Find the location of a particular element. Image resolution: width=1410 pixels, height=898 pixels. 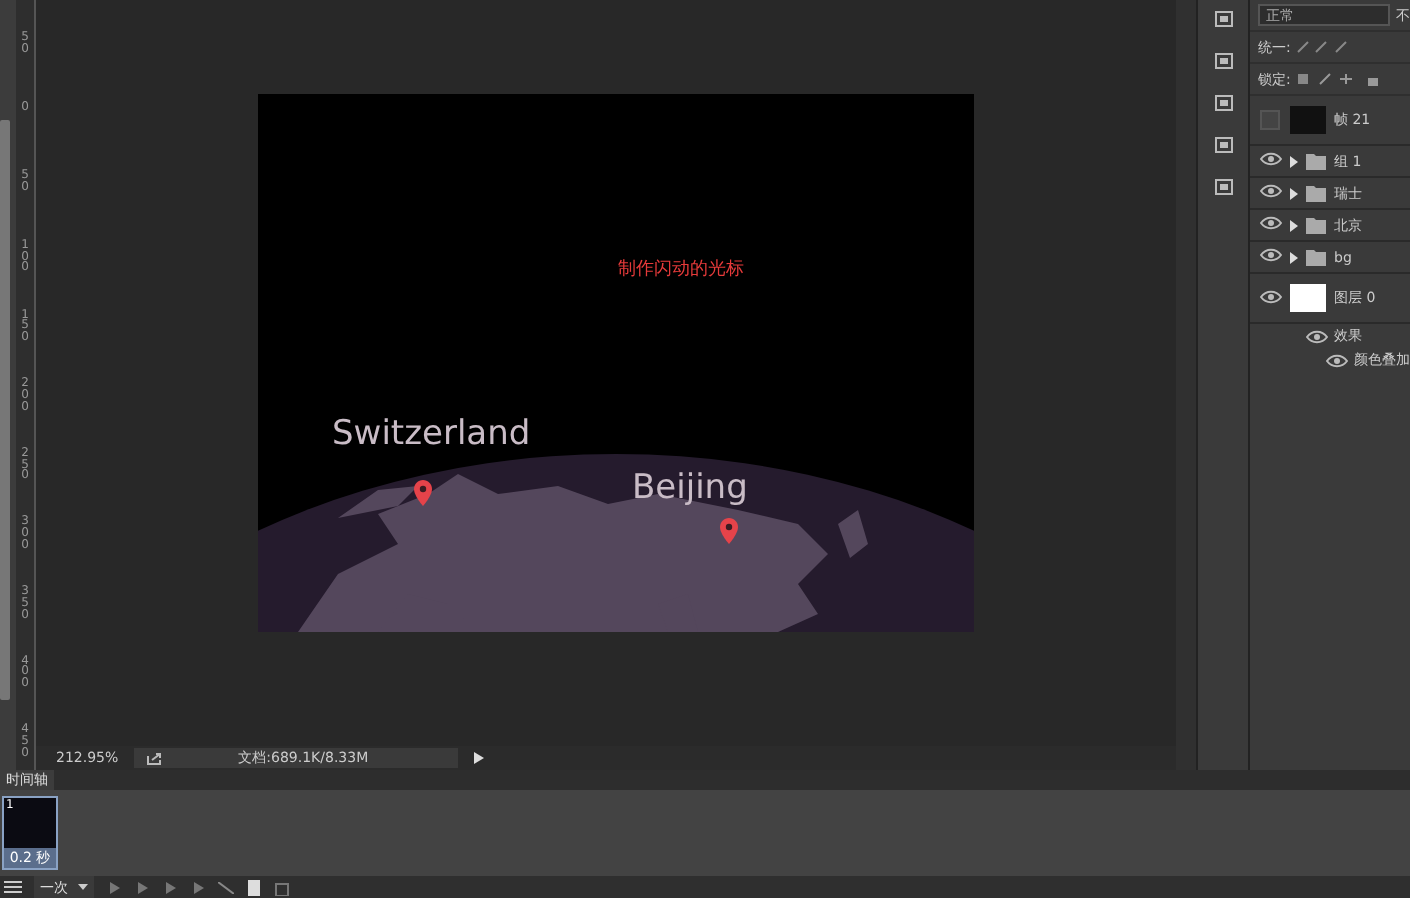

caret-icon is located at coordinates (83, 887).